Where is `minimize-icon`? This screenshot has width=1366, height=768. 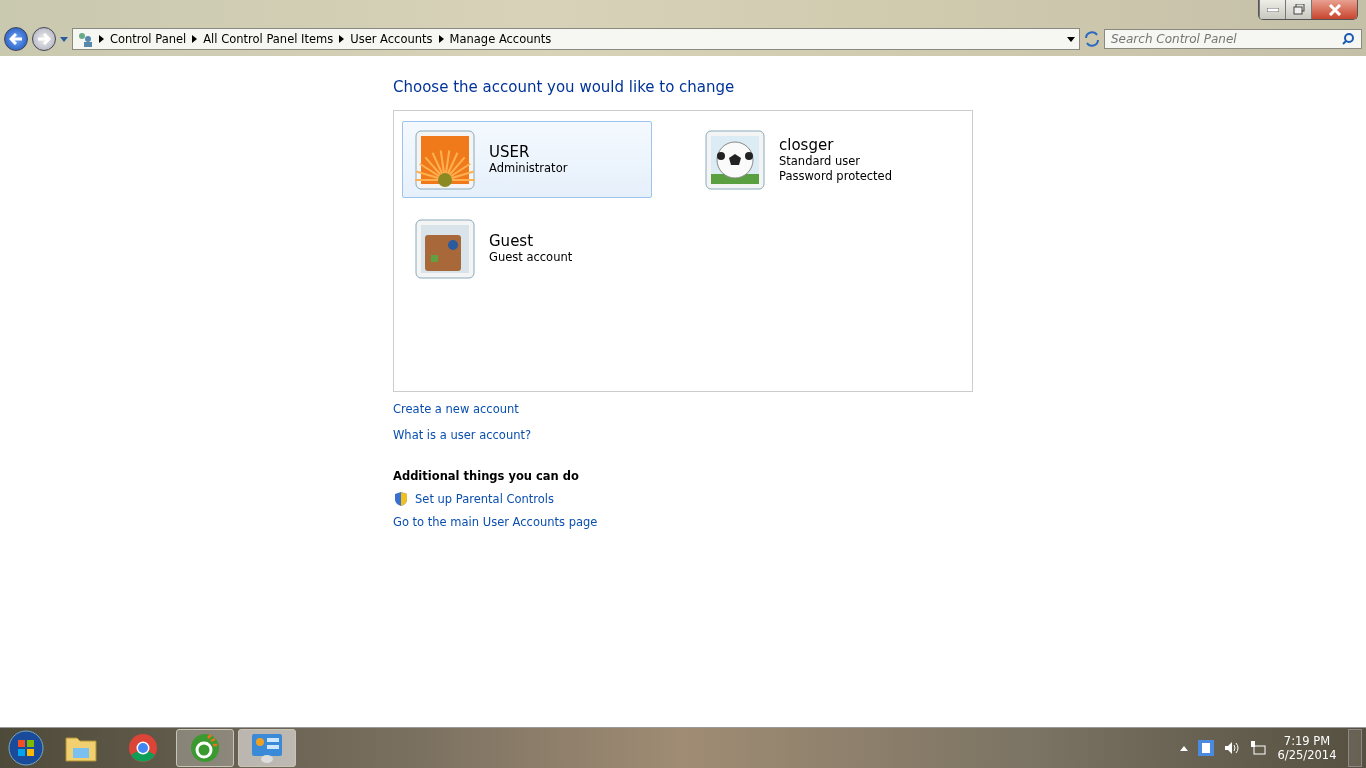
minimize-icon is located at coordinates (1272, 9).